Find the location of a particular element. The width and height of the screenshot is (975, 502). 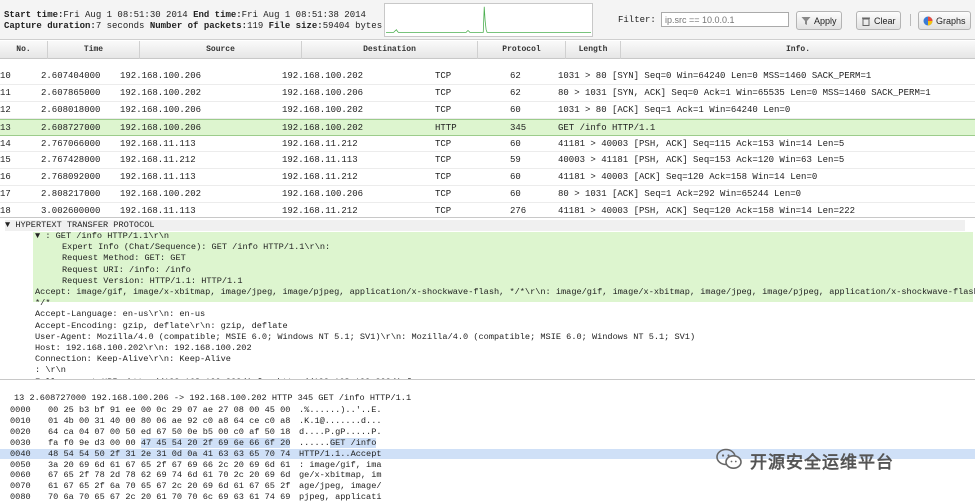

tree-node: */* is located at coordinates (42, 303).